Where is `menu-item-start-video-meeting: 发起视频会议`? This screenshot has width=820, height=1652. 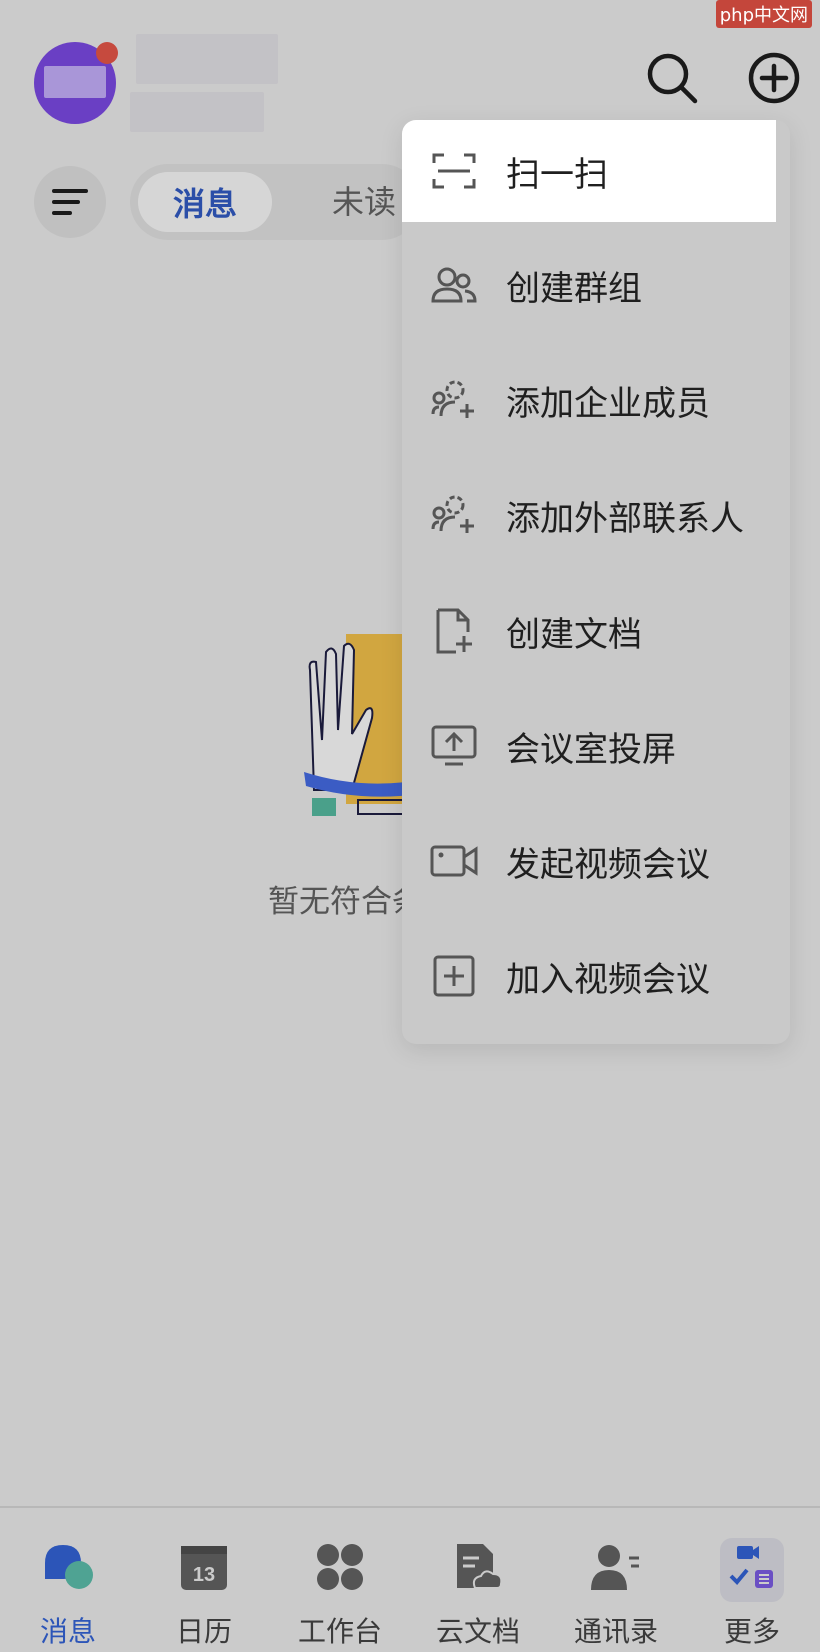
menu-item-start-video-meeting: 发起视频会议 is located at coordinates (596, 861).